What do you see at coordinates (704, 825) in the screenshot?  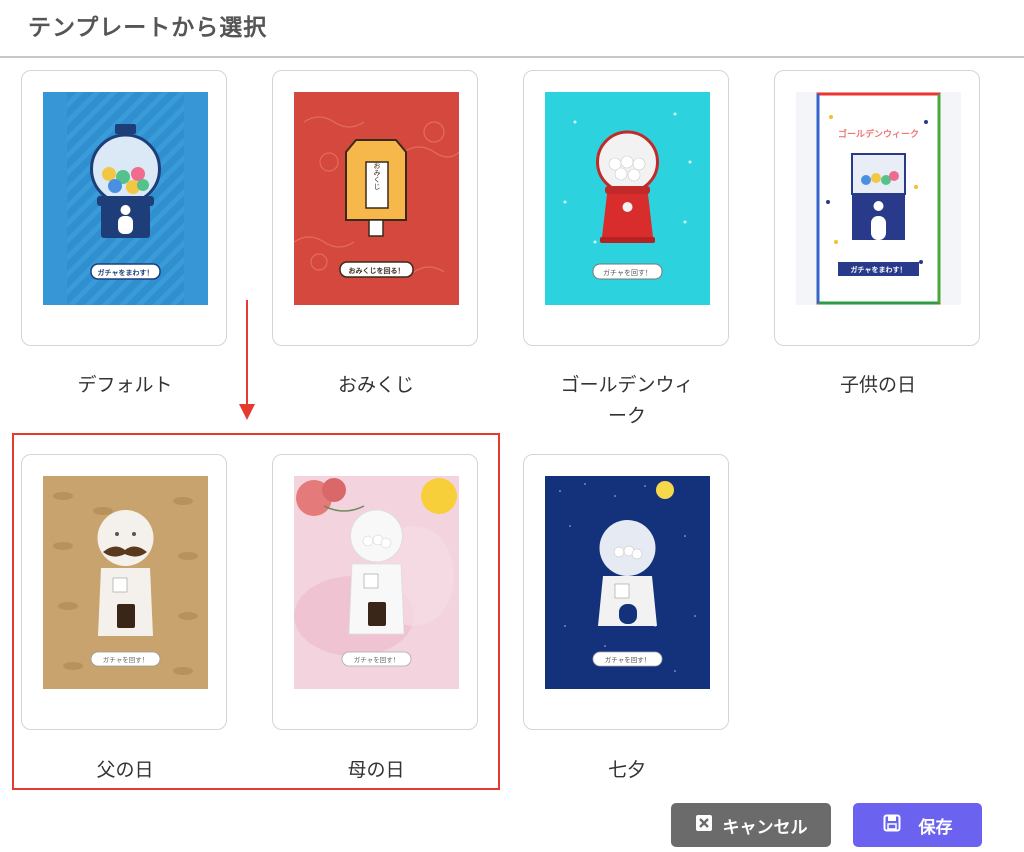 I see `close-icon` at bounding box center [704, 825].